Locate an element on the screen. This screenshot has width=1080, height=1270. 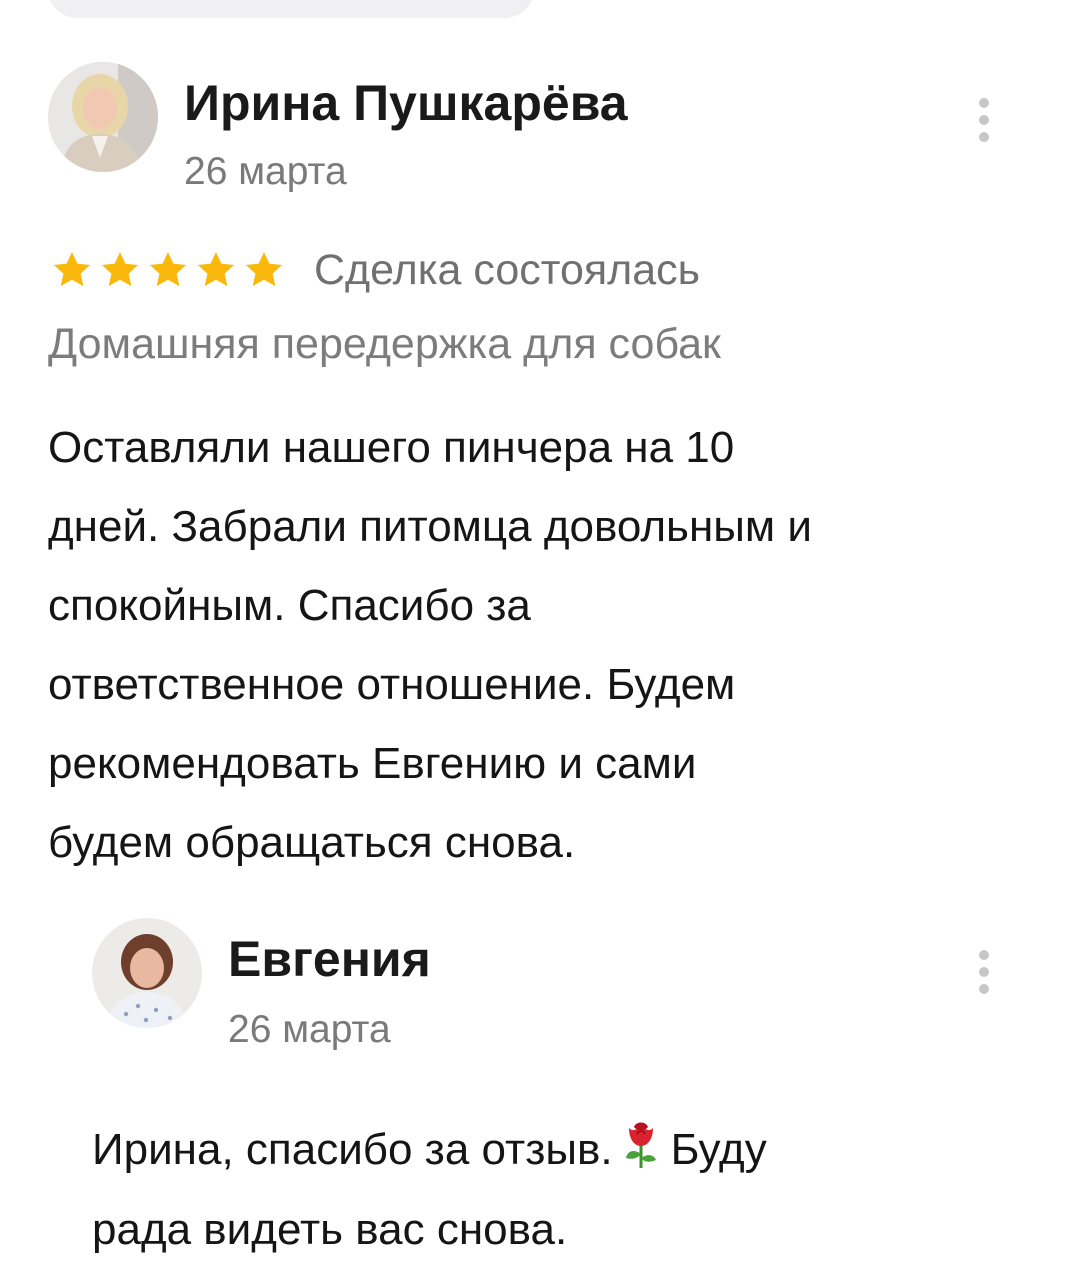
reply-text-line: Ирина, спасибо за отзыв. Буду is located at coordinates (542, 1150).